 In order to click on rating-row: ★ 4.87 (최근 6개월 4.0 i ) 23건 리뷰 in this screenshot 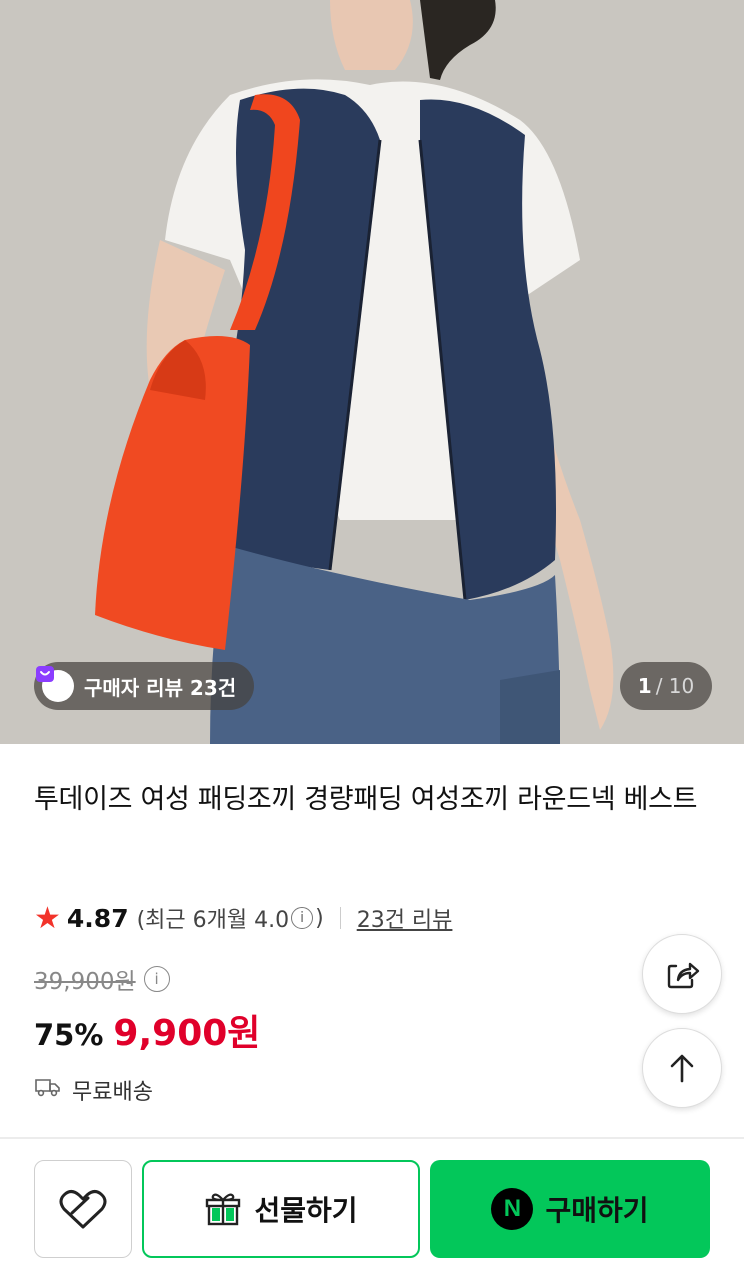, I will do `click(243, 918)`.